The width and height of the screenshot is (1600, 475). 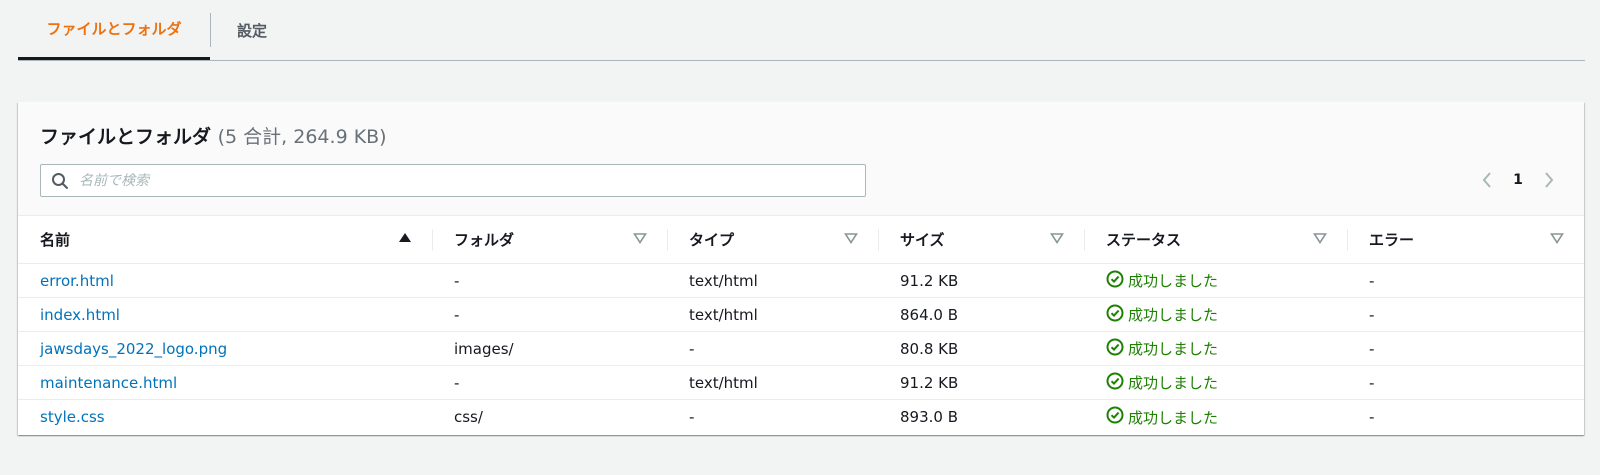 I want to click on search-box, so click(x=453, y=180).